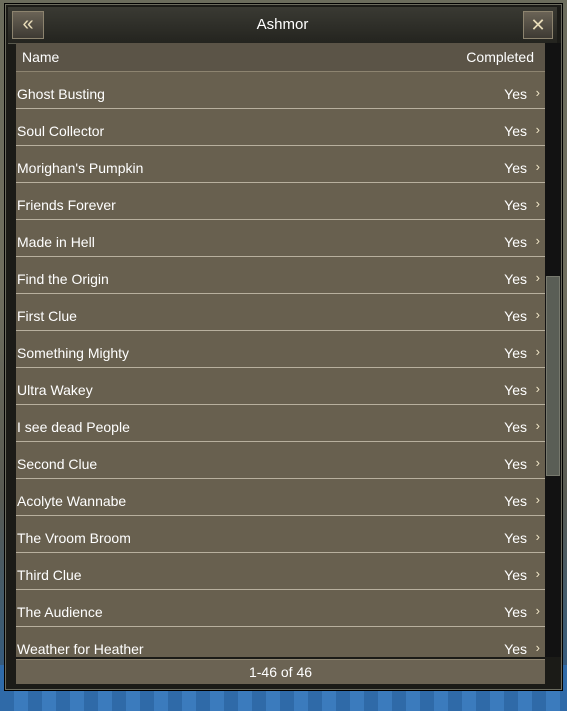 Image resolution: width=567 pixels, height=711 pixels. I want to click on quest-name: Third Clue, so click(49, 575).